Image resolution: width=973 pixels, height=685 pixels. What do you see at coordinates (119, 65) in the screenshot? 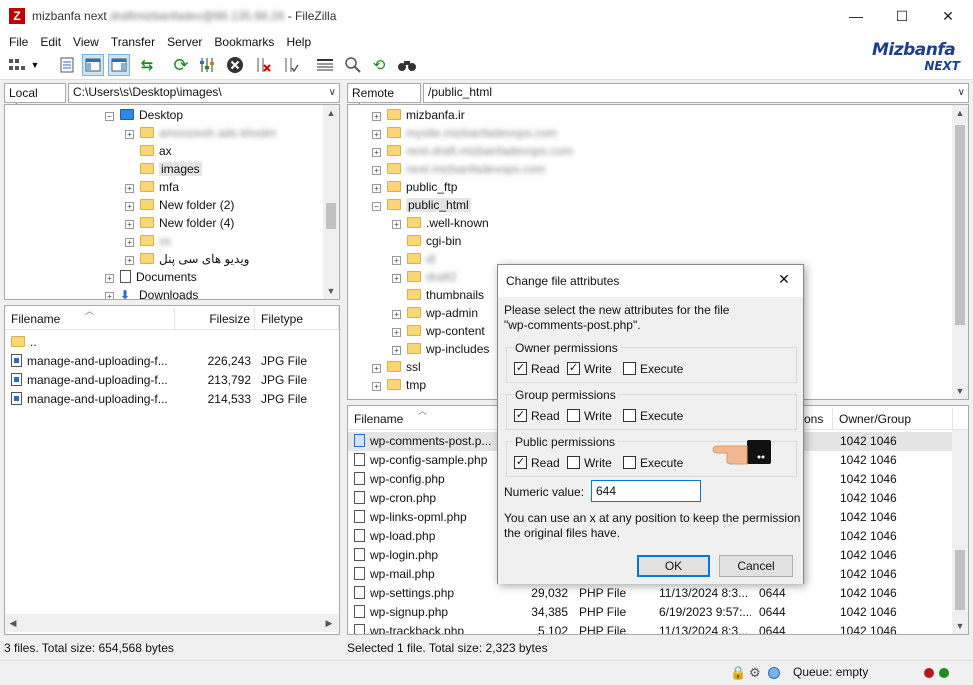
I see `remote-tree-toggle-icon` at bounding box center [119, 65].